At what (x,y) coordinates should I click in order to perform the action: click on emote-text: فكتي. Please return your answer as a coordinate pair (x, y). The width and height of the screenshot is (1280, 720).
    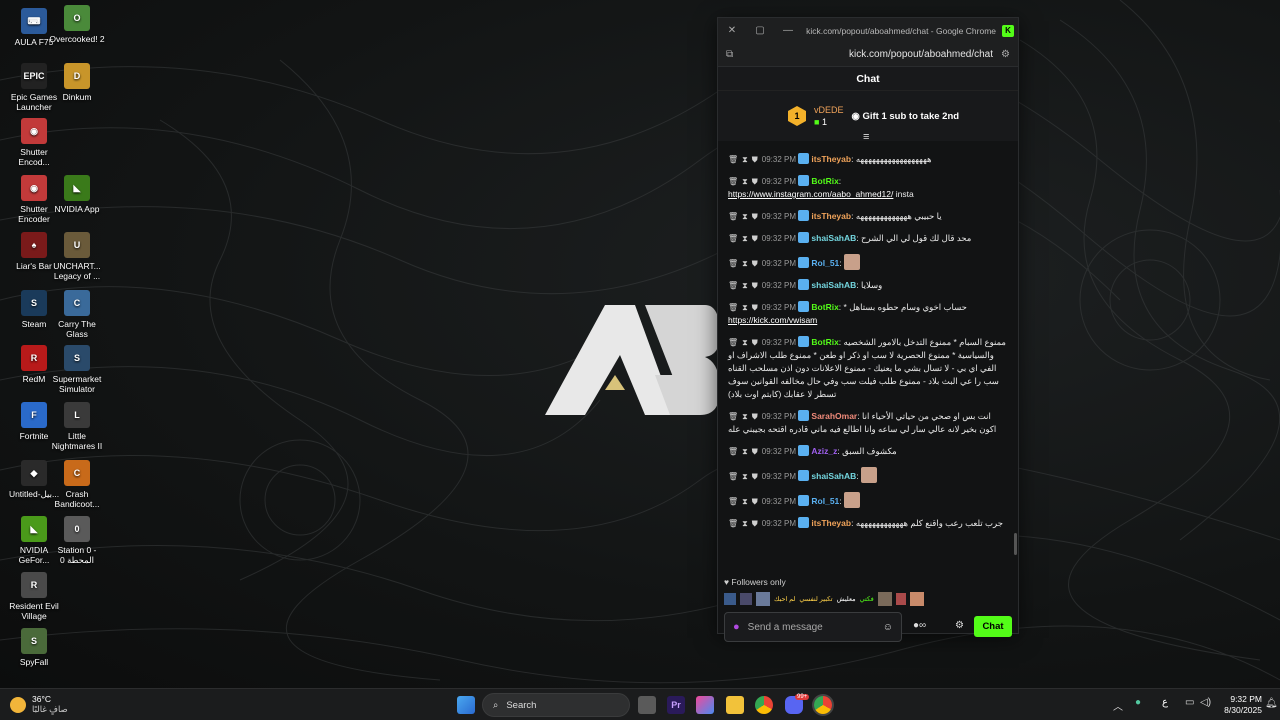
    Looking at the image, I should click on (867, 599).